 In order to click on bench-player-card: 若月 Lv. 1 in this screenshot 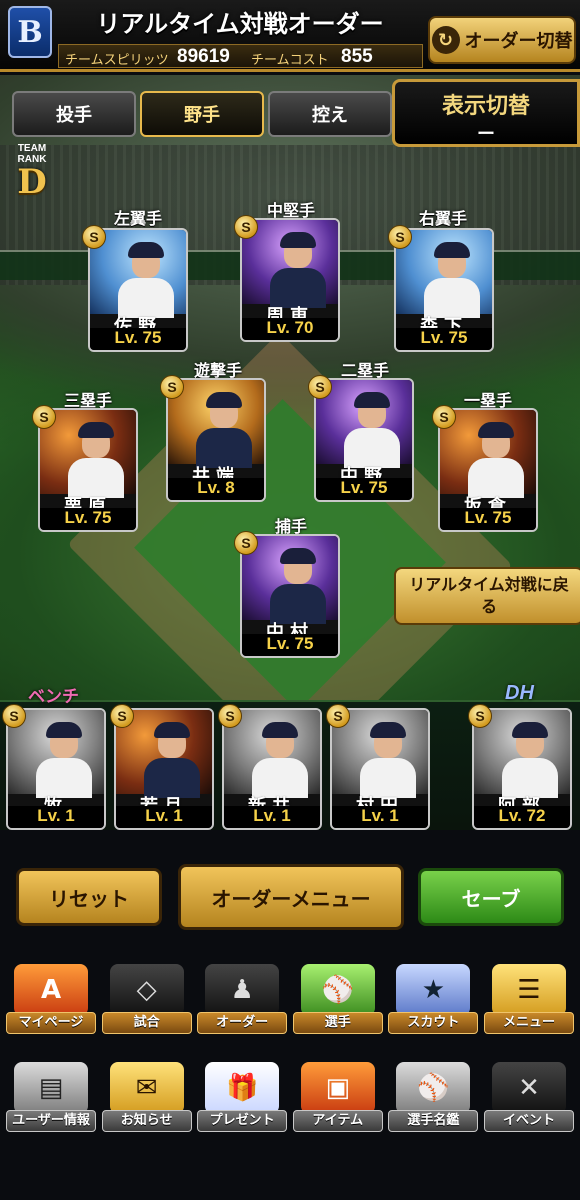, I will do `click(164, 769)`.